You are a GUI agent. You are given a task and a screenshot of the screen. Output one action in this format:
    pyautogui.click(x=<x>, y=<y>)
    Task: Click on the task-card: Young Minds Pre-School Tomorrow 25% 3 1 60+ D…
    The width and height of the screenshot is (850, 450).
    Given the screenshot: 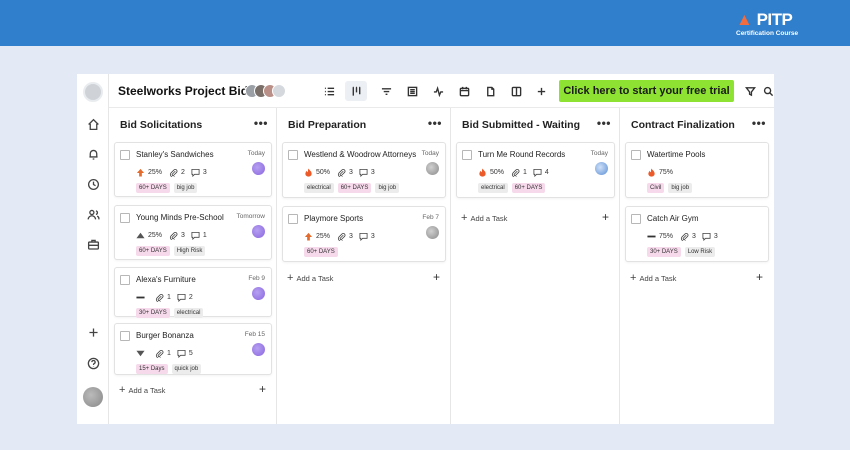 What is the action you would take?
    pyautogui.click(x=193, y=232)
    